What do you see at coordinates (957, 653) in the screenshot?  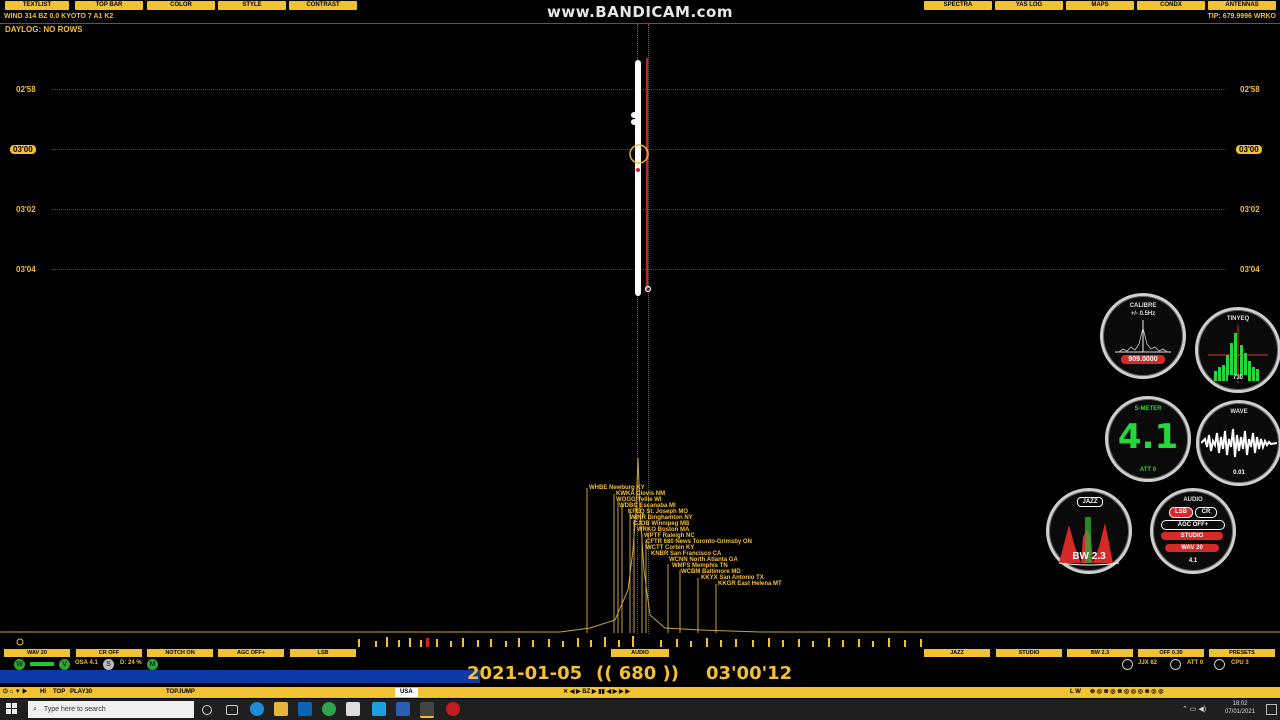 I see `jazz-button: JAZZ` at bounding box center [957, 653].